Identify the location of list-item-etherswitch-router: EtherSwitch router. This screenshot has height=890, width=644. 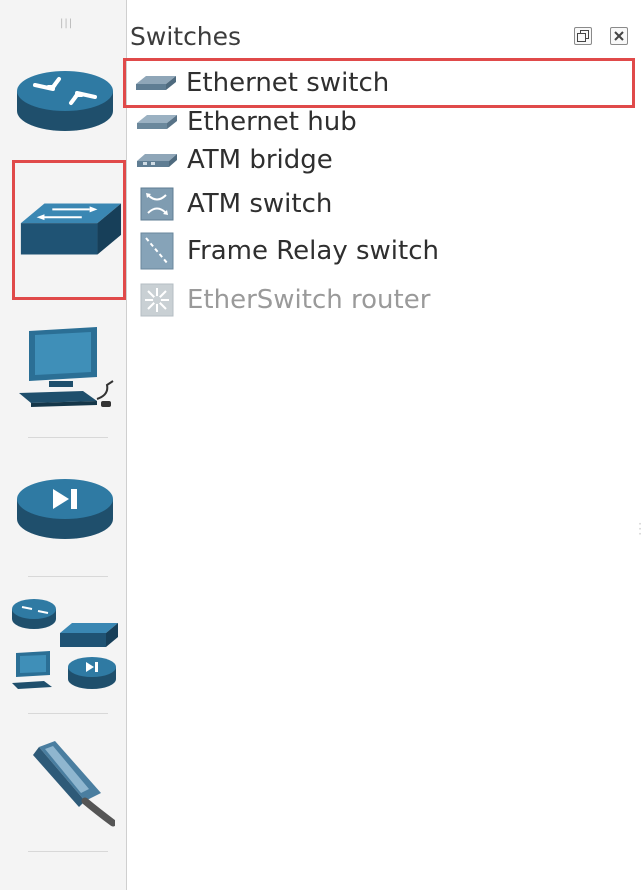
(382, 300).